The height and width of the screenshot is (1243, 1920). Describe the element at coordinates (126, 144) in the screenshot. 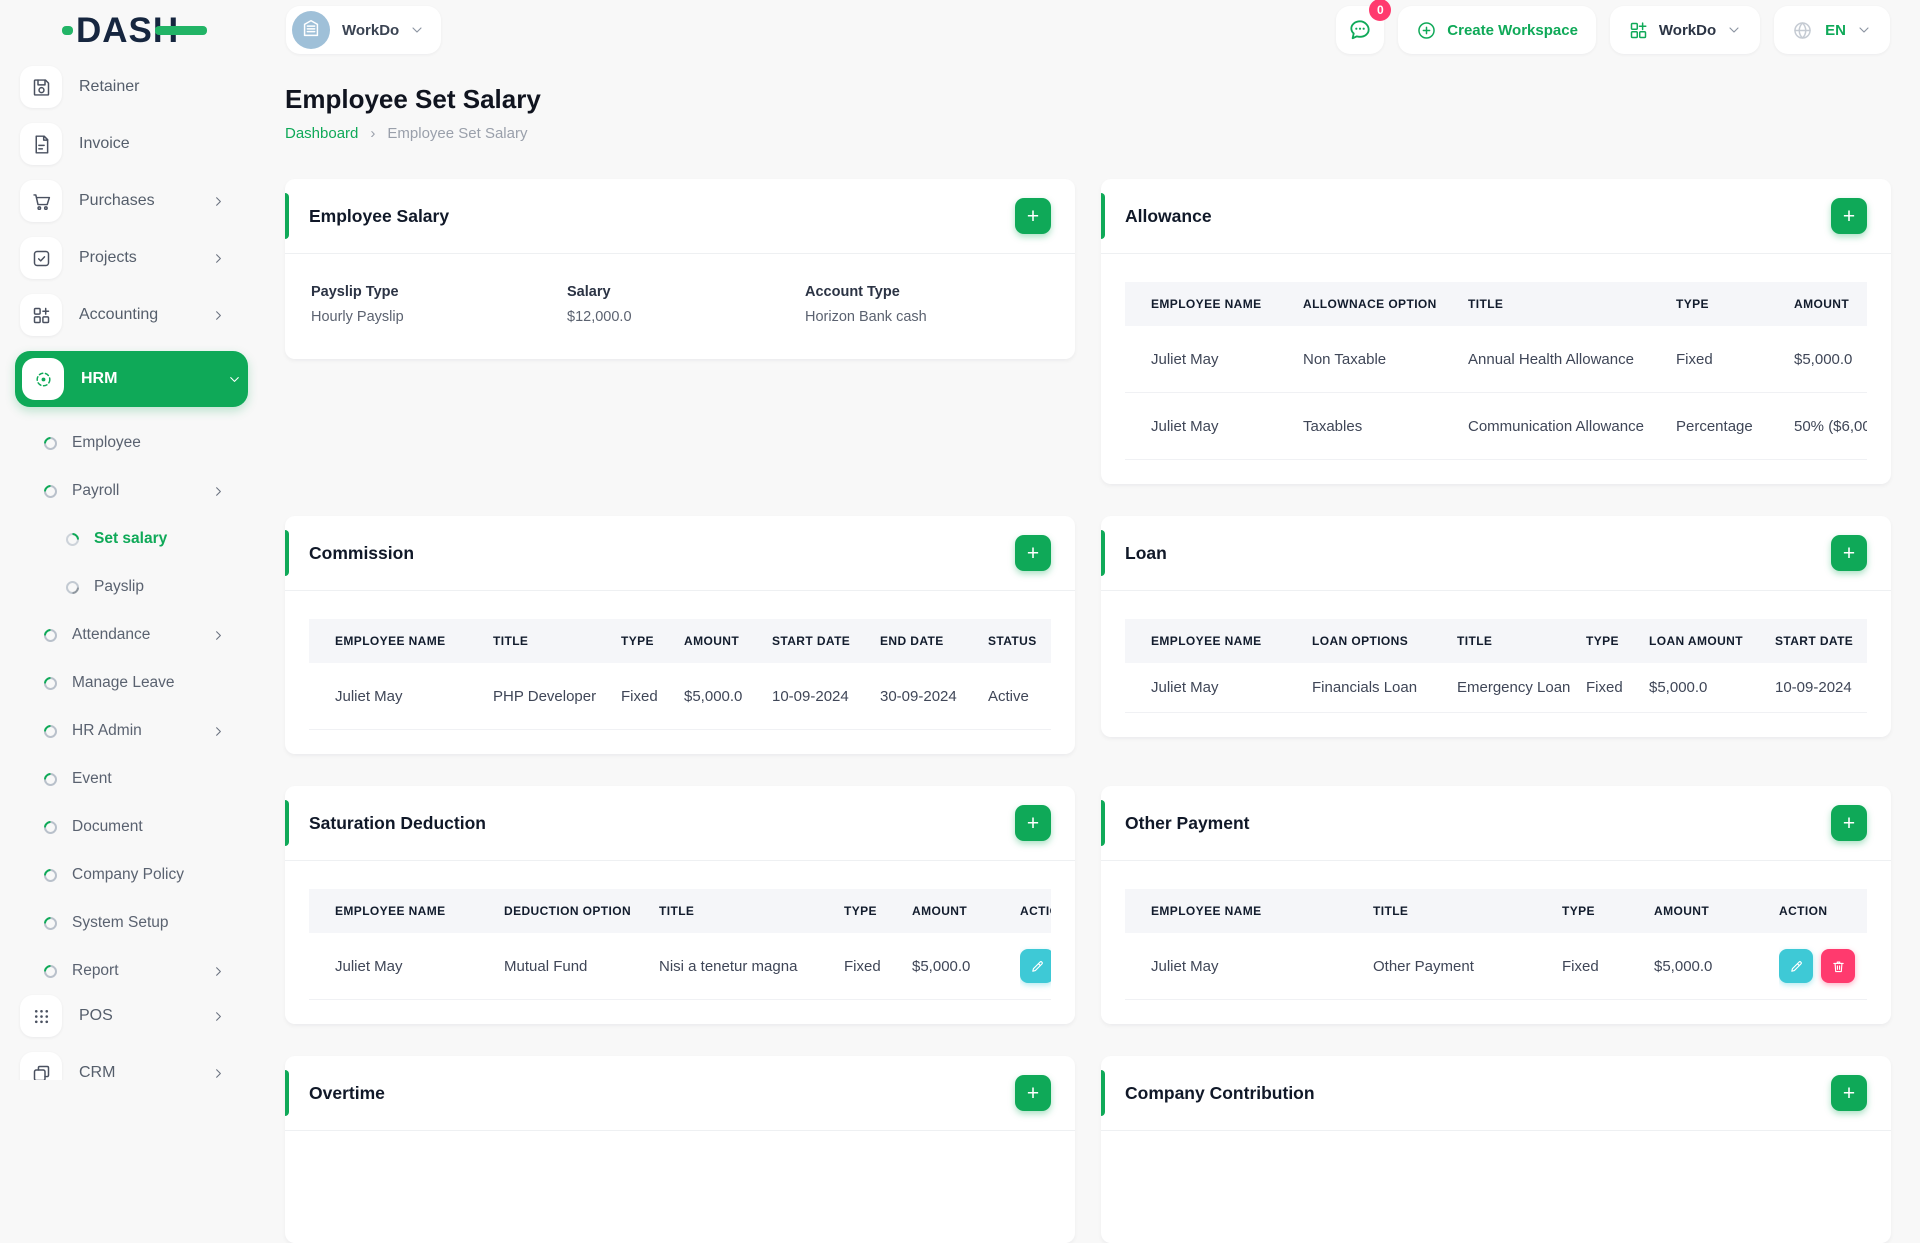

I see `sidebar-item-invoice: Invoice` at that location.